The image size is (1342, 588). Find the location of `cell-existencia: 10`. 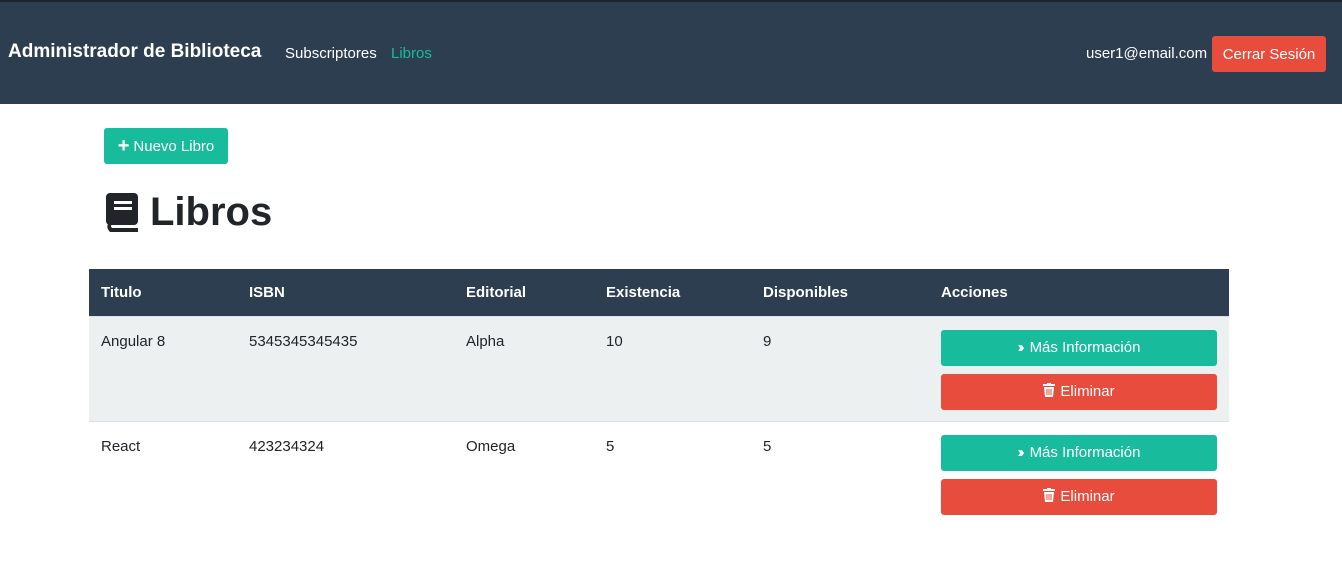

cell-existencia: 10 is located at coordinates (614, 341).